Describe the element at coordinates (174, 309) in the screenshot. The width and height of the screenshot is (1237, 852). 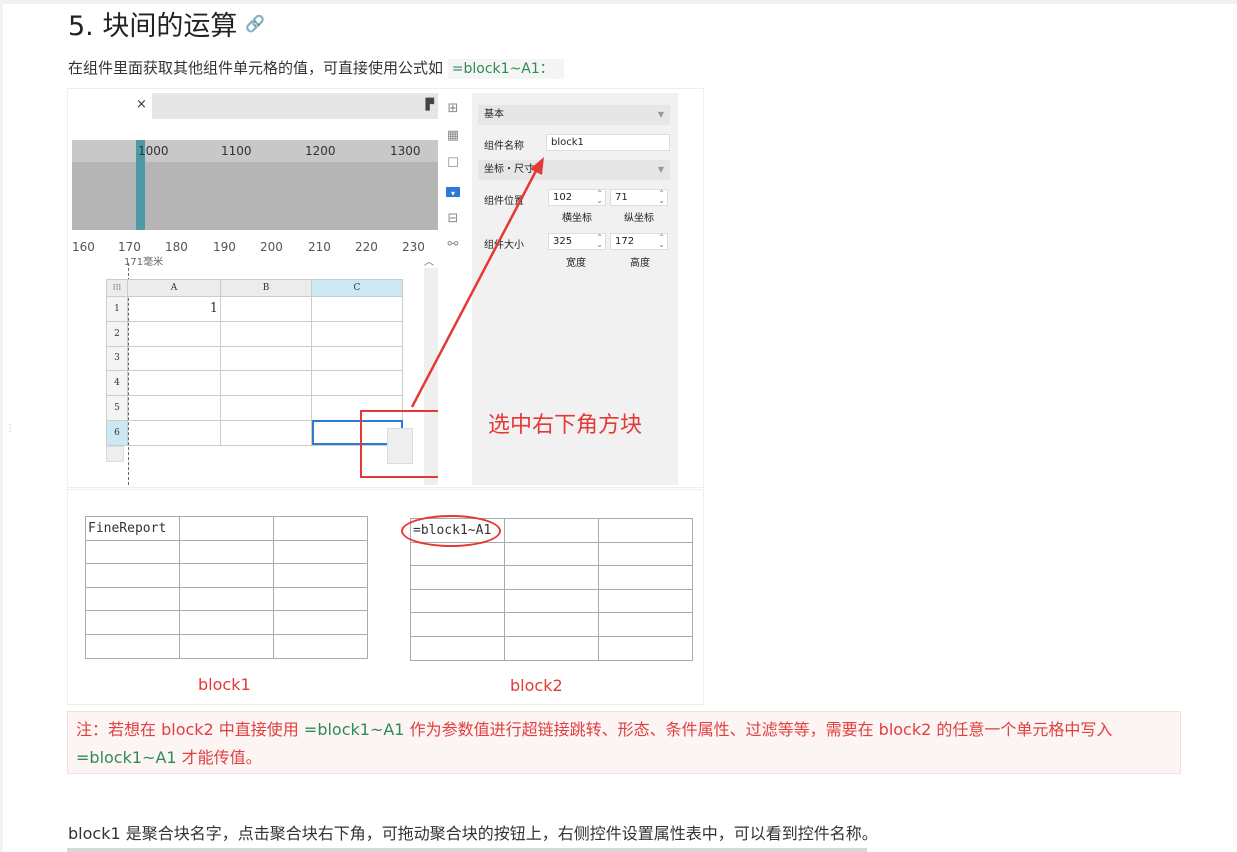
I see `cell-a1: 1` at that location.